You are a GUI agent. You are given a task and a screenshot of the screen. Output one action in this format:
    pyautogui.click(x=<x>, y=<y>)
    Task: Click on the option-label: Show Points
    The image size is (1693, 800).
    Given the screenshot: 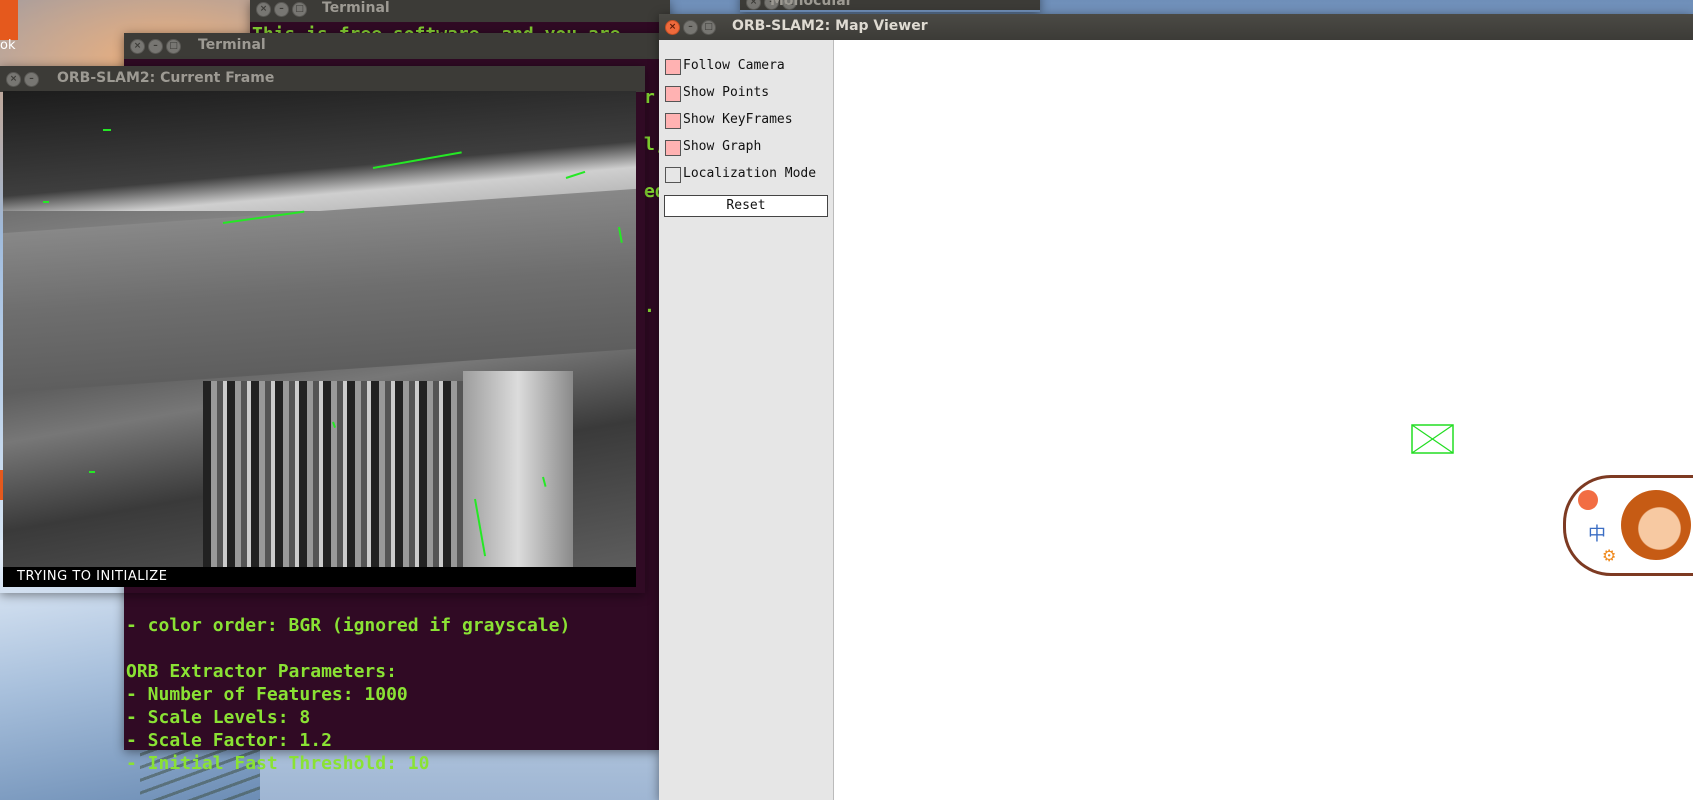 What is the action you would take?
    pyautogui.click(x=726, y=92)
    